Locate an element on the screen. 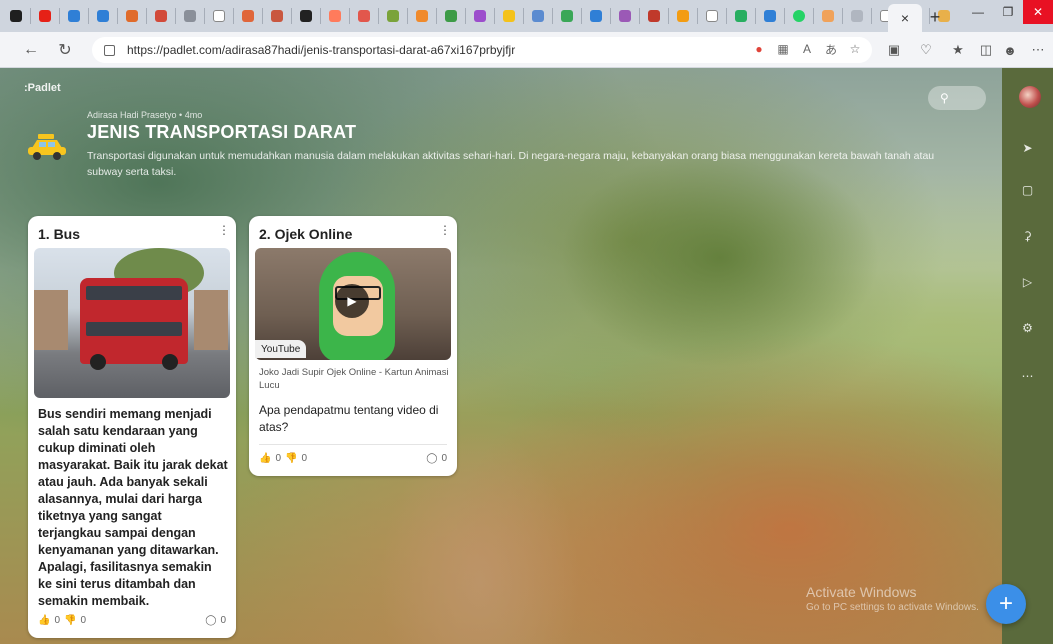 The width and height of the screenshot is (1053, 644). tab-favicon-youtube is located at coordinates (45, 16).